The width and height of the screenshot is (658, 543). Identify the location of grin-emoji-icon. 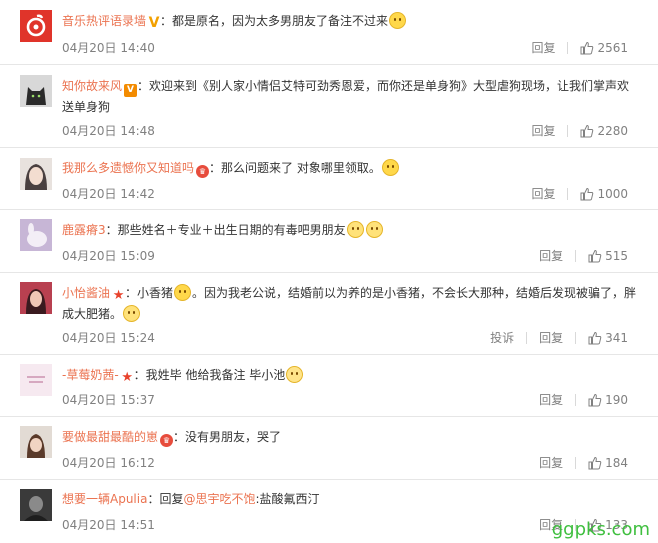
(398, 20).